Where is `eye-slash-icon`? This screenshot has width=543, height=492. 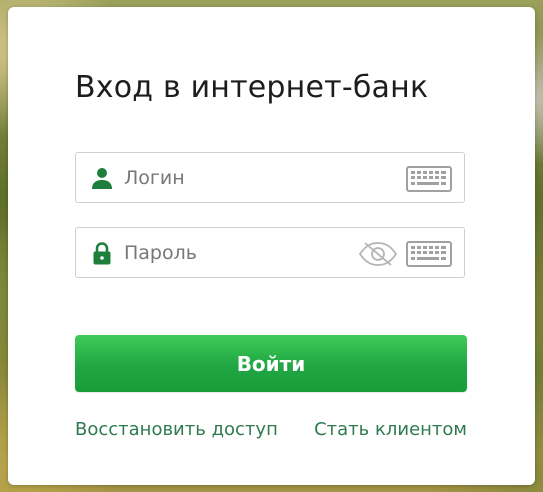 eye-slash-icon is located at coordinates (378, 254).